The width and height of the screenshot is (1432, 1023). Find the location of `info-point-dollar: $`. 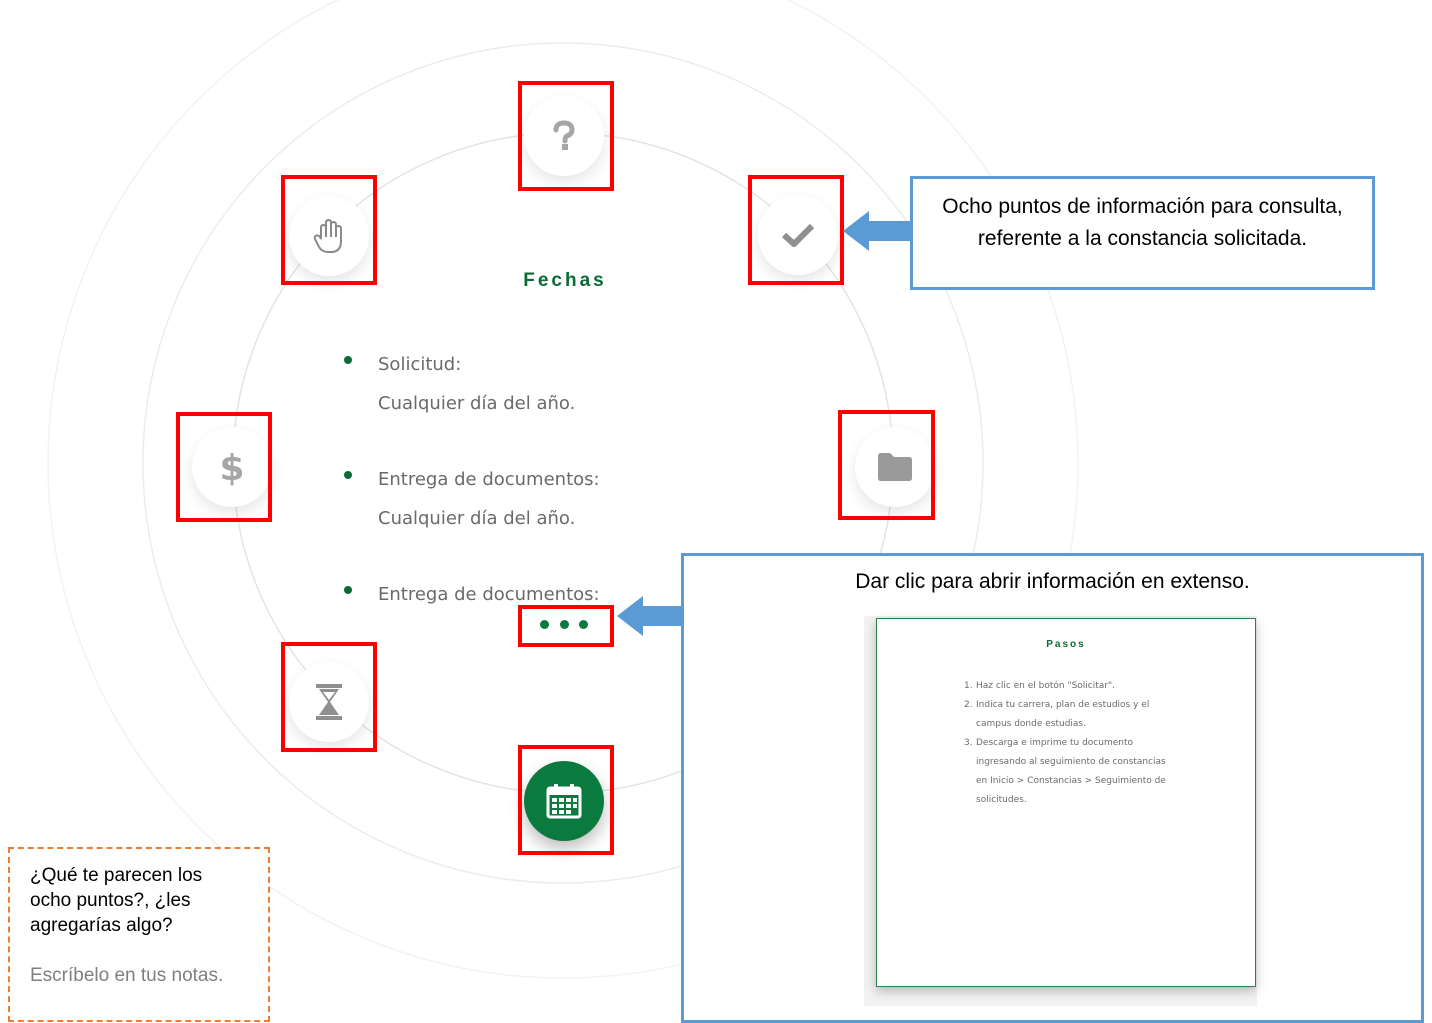

info-point-dollar: $ is located at coordinates (232, 467).